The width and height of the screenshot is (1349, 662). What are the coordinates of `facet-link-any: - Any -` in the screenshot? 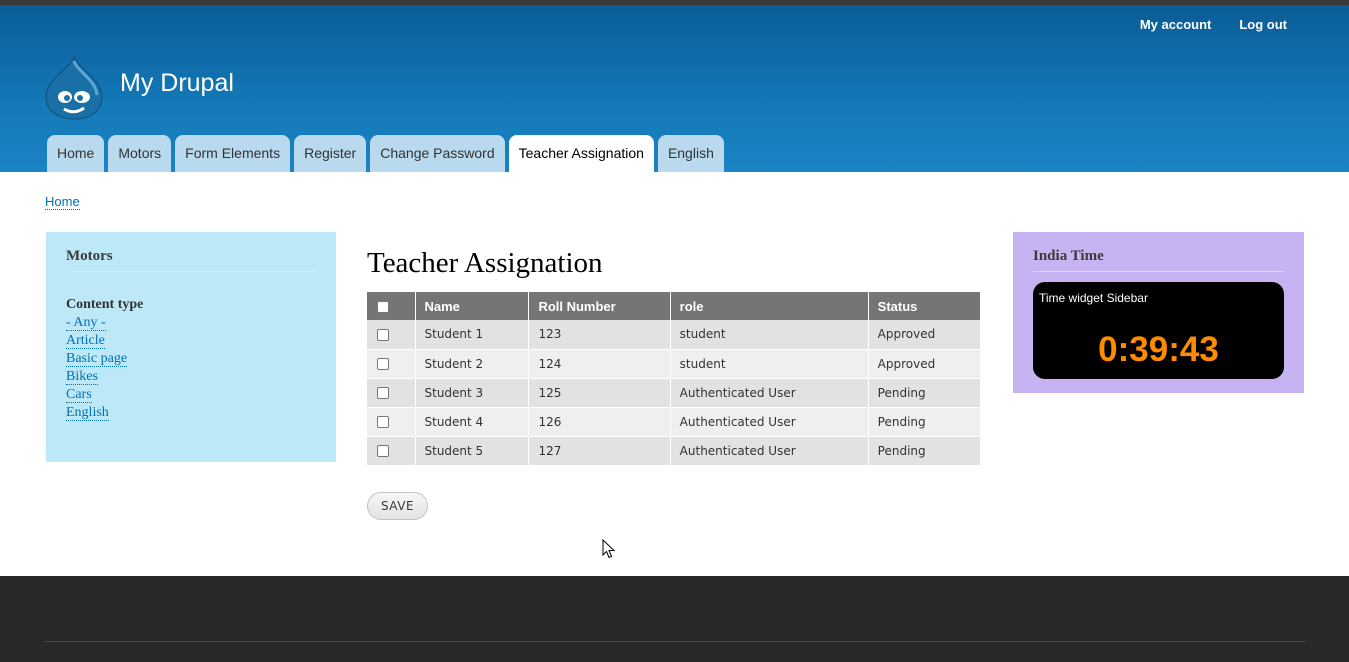 It's located at (86, 323).